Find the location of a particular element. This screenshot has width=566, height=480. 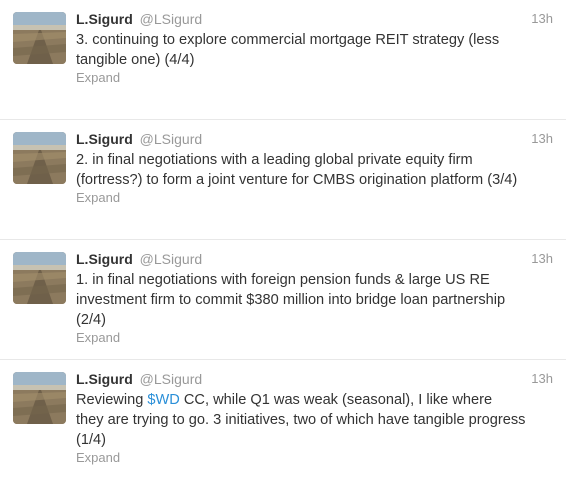

tweet-text-fragment: Reviewing is located at coordinates (112, 400).